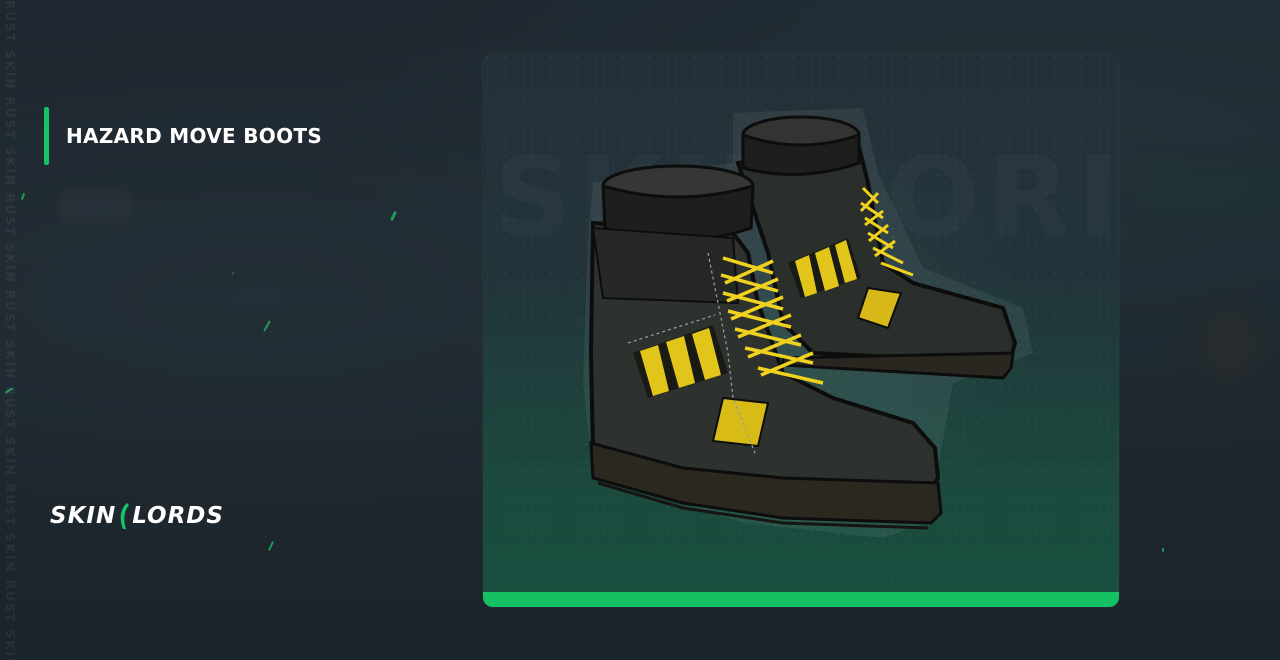 The width and height of the screenshot is (1280, 660). Describe the element at coordinates (125, 516) in the screenshot. I see `sickle-icon` at that location.